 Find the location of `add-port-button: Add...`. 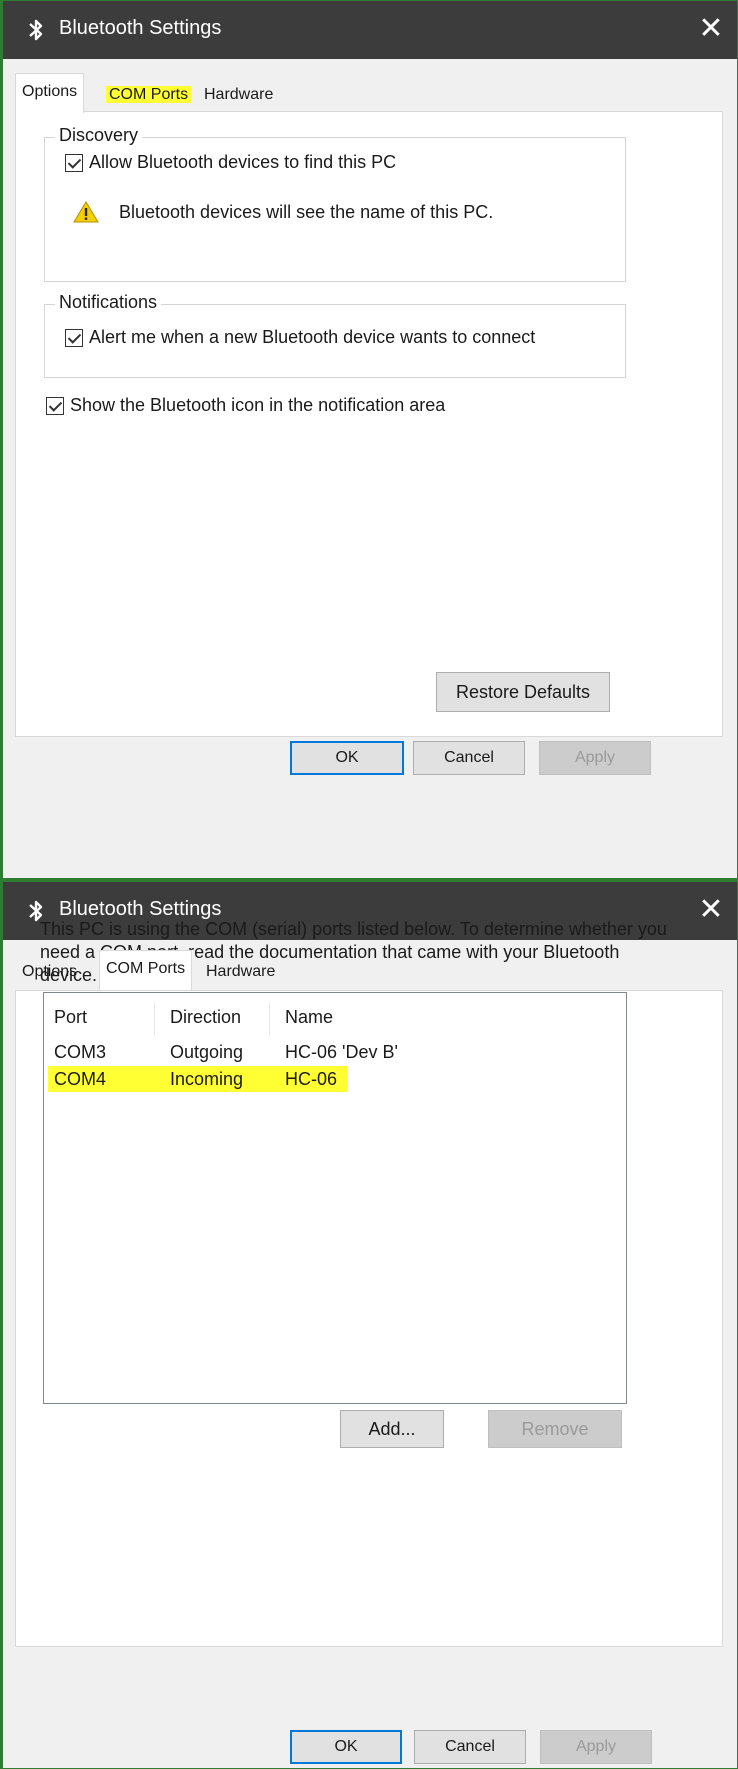

add-port-button: Add... is located at coordinates (392, 1429).